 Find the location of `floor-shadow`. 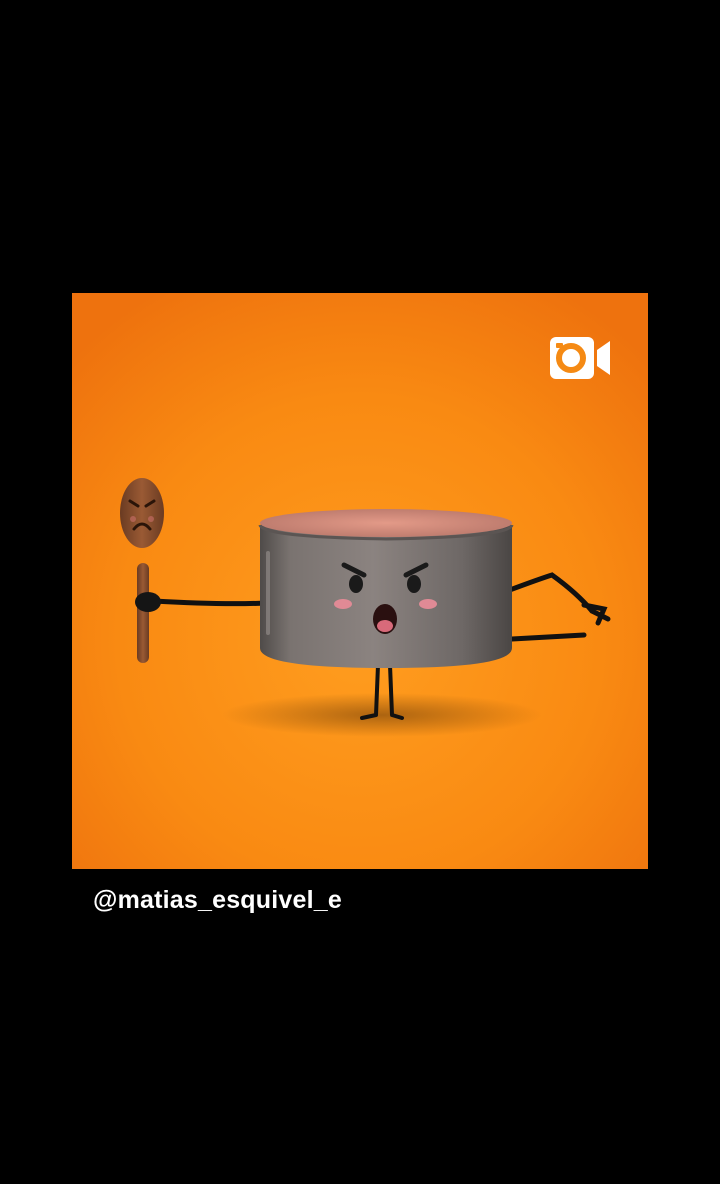

floor-shadow is located at coordinates (382, 715).